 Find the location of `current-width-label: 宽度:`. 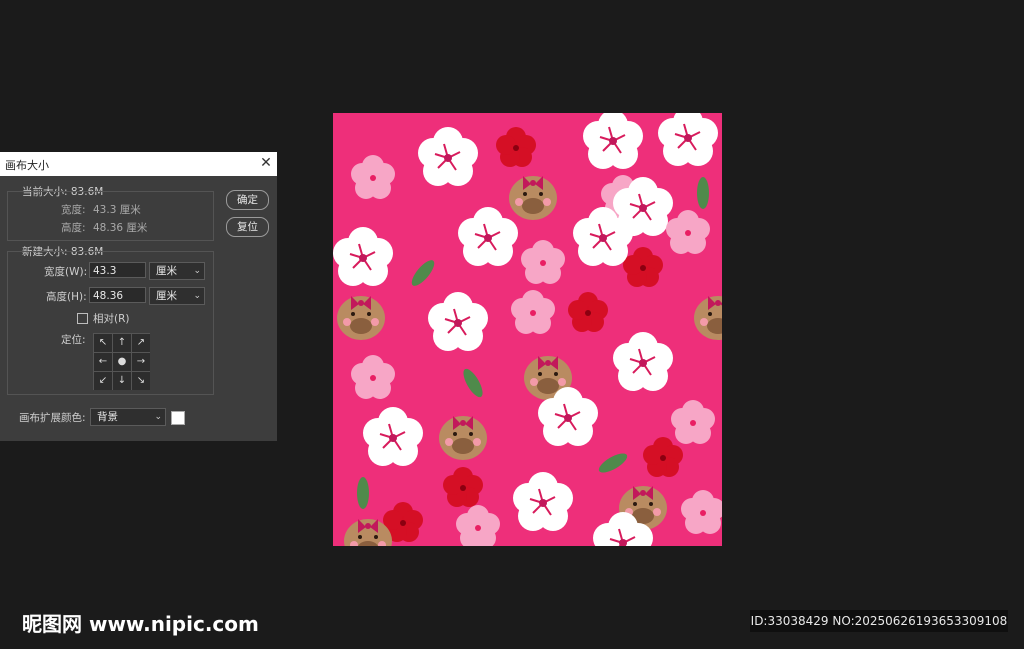

current-width-label: 宽度: is located at coordinates (73, 210).